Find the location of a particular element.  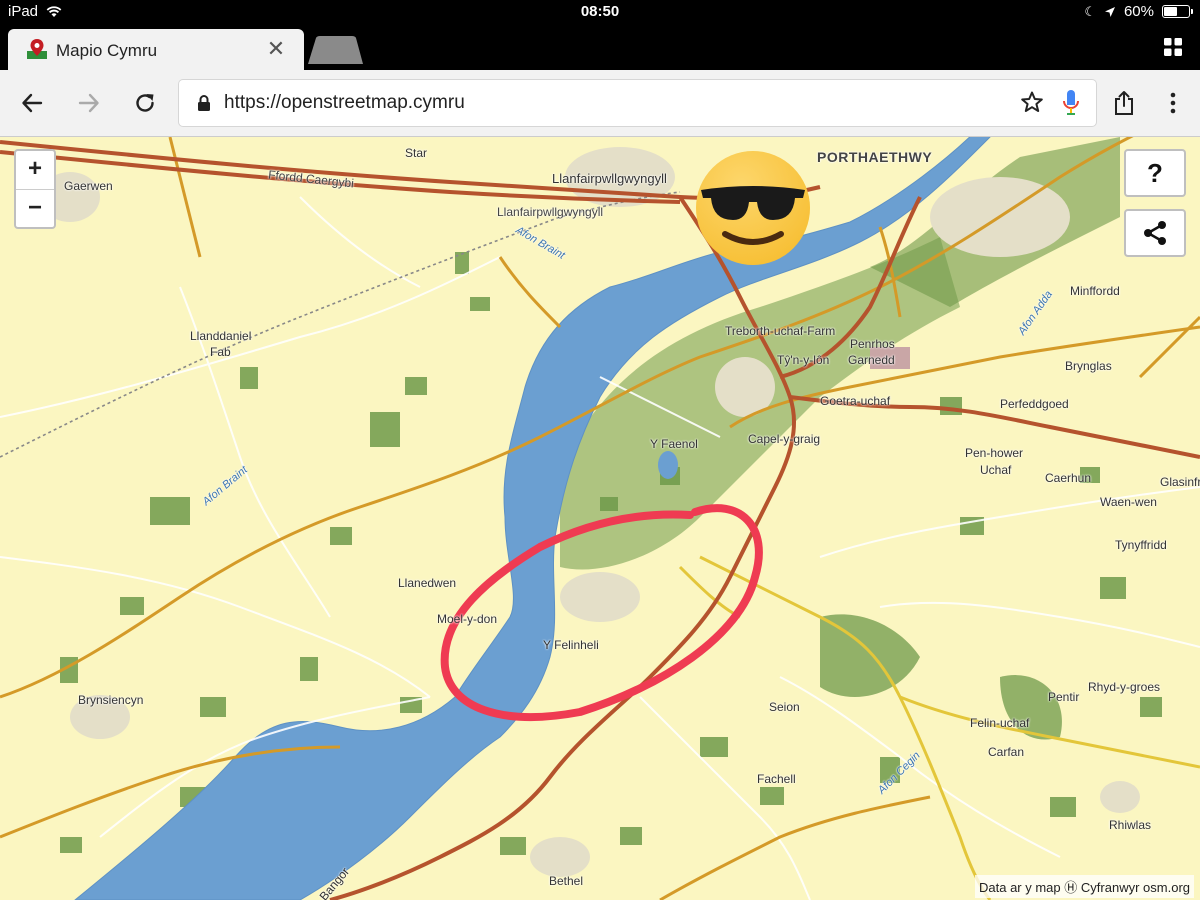

place-label: Brynglas is located at coordinates (1088, 366).